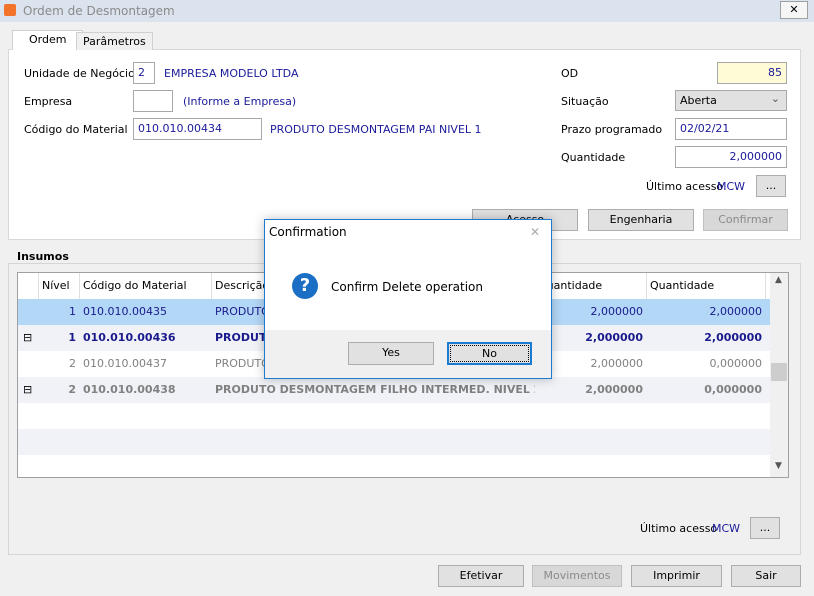 The image size is (814, 596). Describe the element at coordinates (144, 73) in the screenshot. I see `unidade-input: 2` at that location.